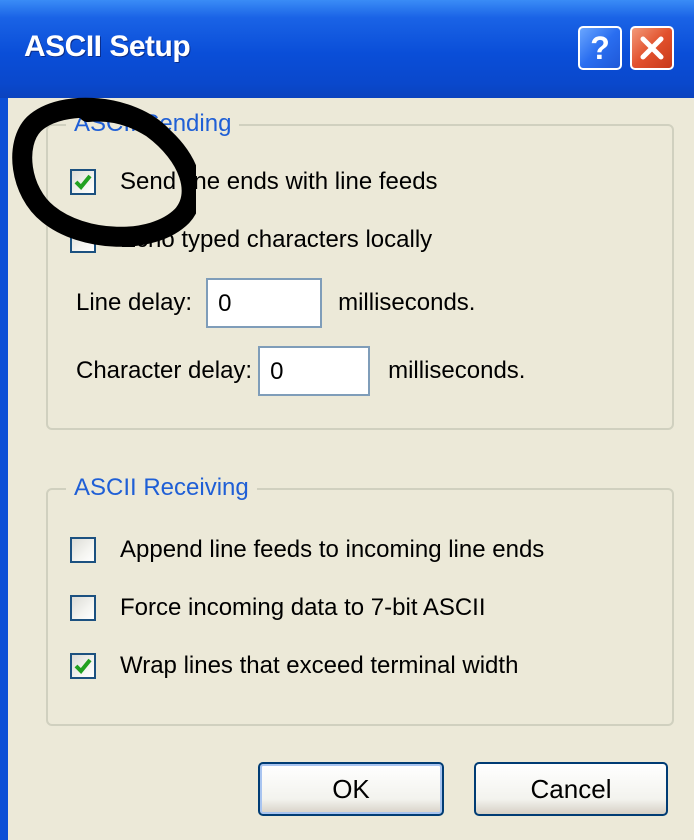 This screenshot has height=840, width=694. I want to click on append-line-feeds-option: Append line feeds to incoming line ends, so click(307, 550).